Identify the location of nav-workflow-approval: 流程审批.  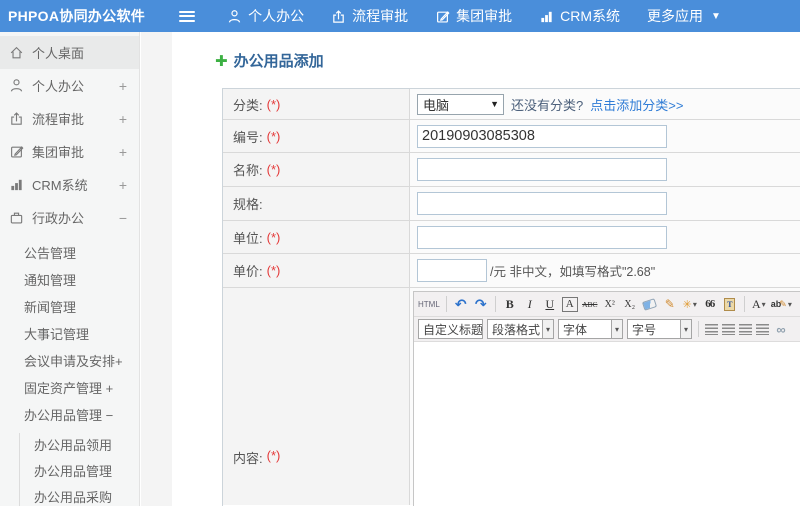
(369, 16).